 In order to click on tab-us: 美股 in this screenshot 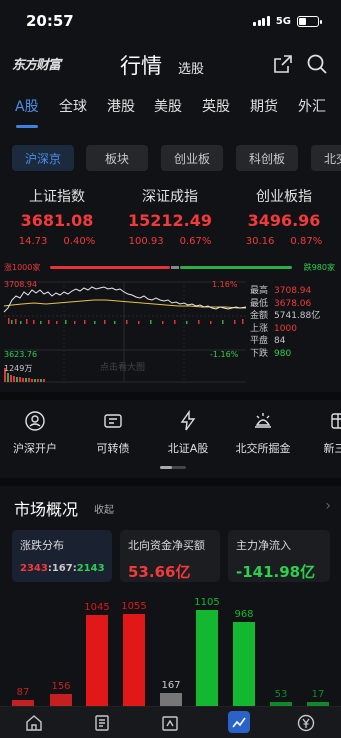, I will do `click(168, 106)`.